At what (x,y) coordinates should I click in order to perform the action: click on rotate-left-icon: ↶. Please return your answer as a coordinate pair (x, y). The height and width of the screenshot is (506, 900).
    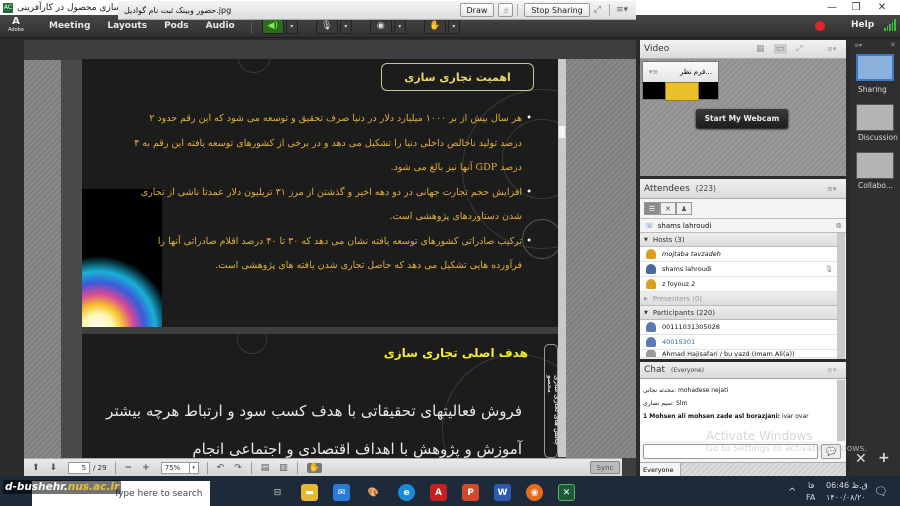
    Looking at the image, I should click on (221, 468).